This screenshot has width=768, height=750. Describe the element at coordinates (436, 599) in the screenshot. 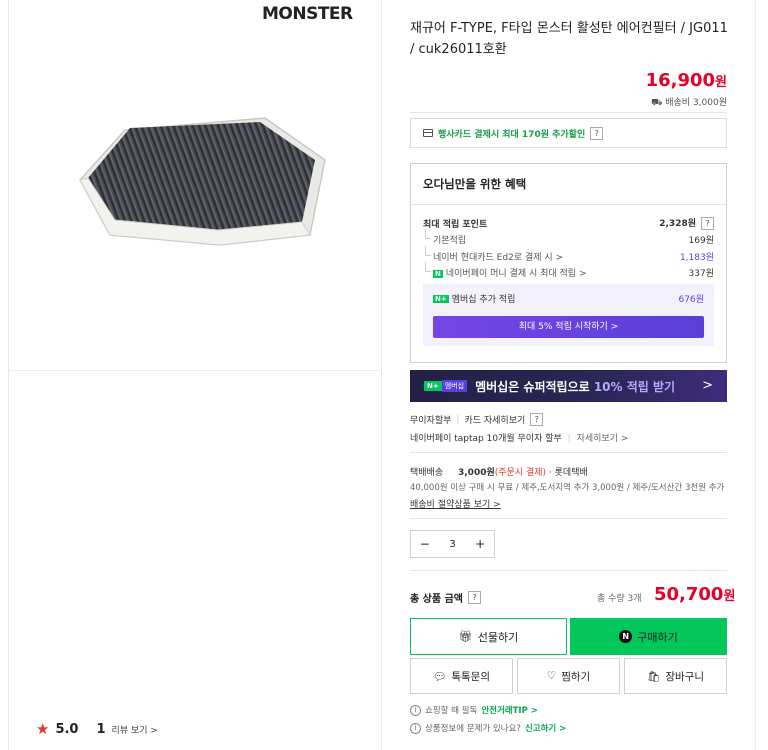

I see `total-label: 총 상품 금액` at that location.